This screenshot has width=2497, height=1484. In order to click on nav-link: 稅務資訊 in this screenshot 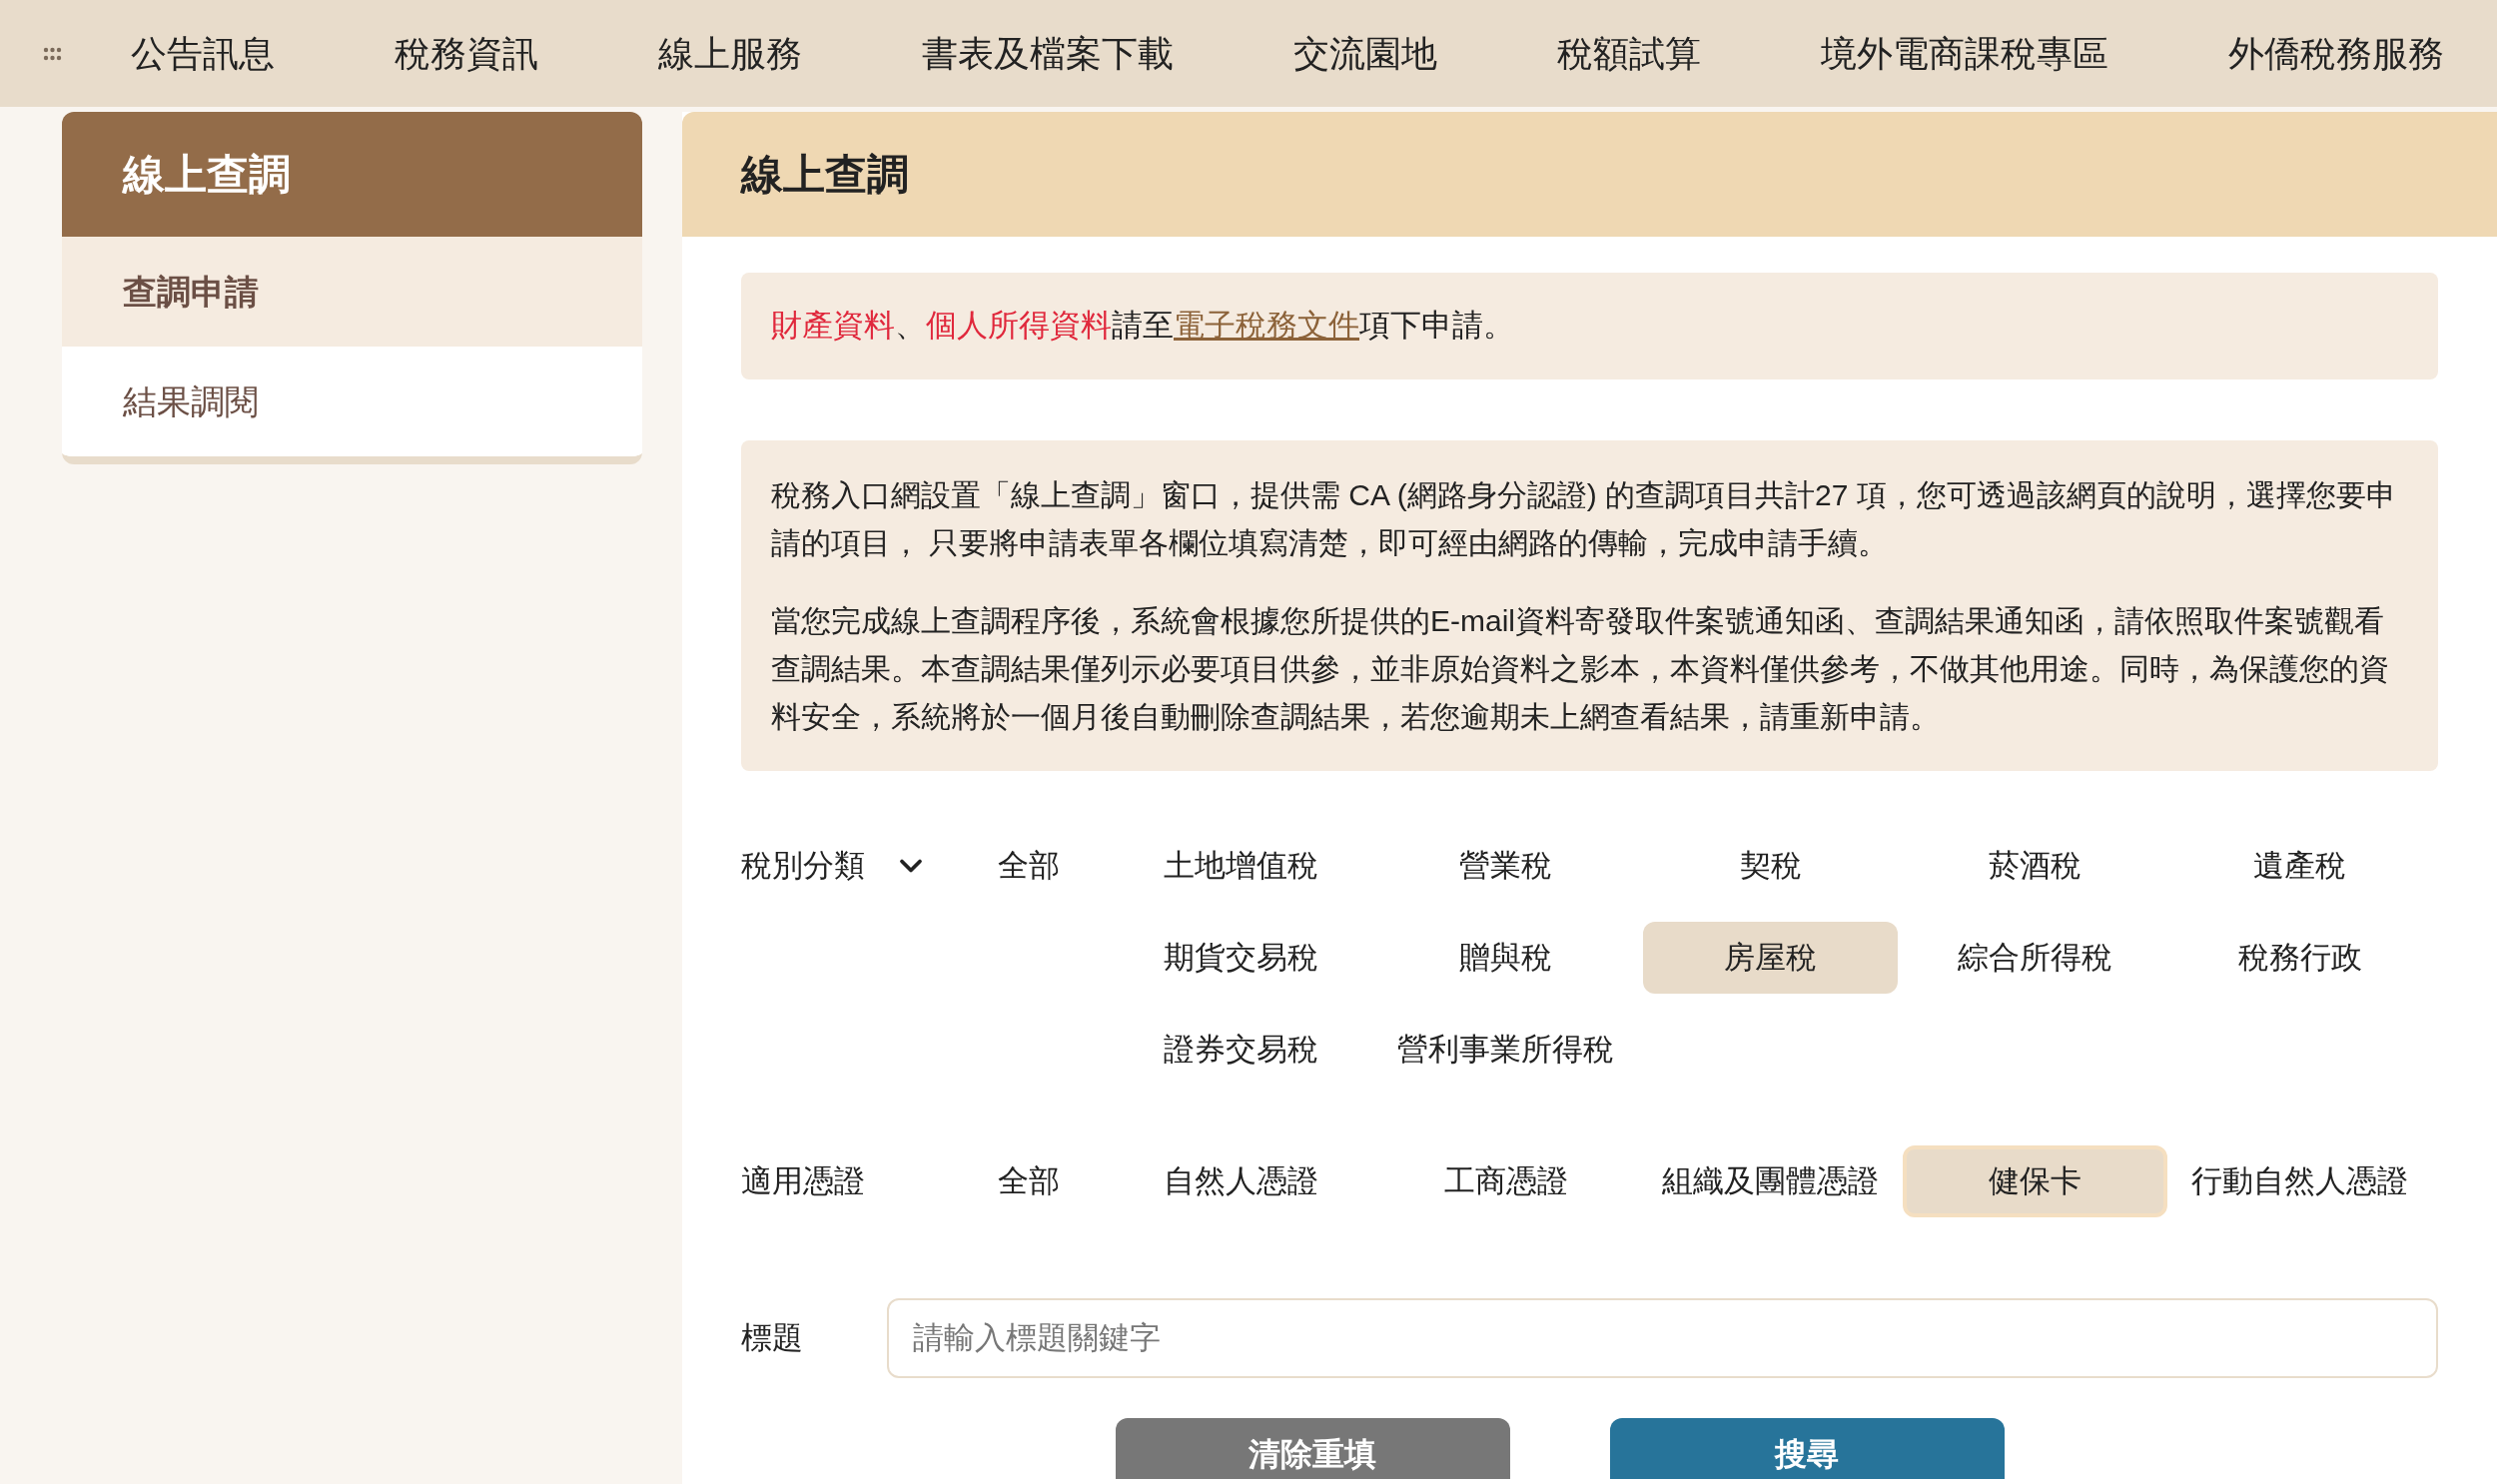, I will do `click(466, 54)`.